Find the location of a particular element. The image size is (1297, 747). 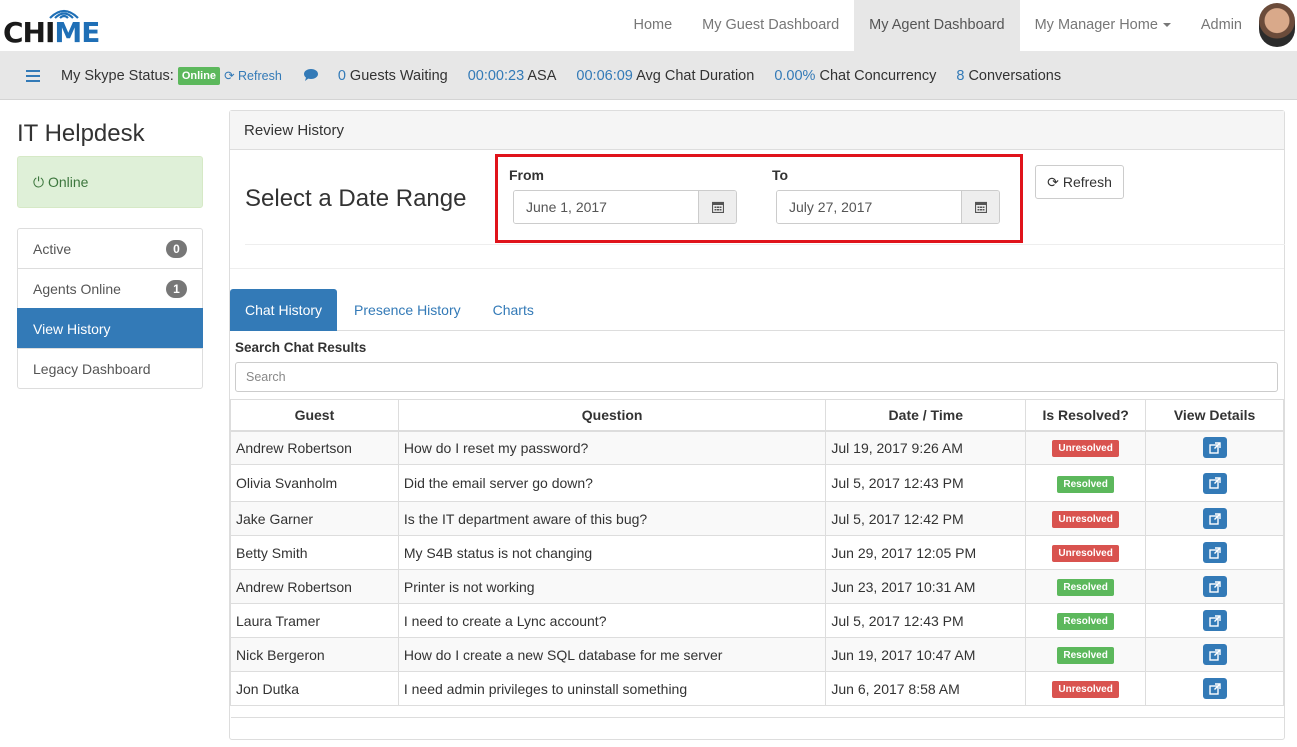

column-header: Is Resolved? is located at coordinates (1086, 415).